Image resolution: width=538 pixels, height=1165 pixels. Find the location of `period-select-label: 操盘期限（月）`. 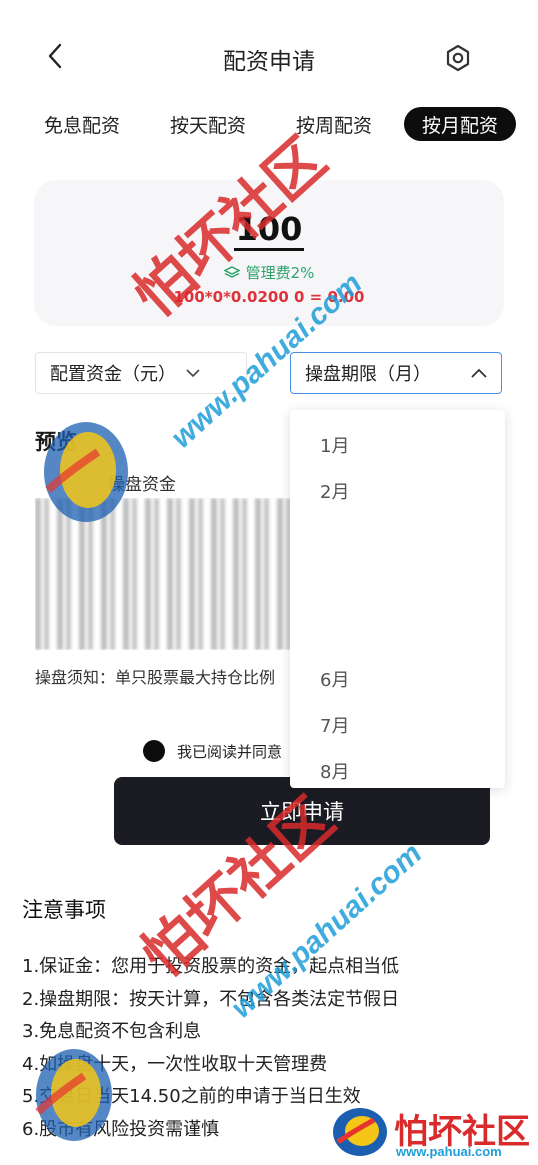

period-select-label: 操盘期限（月） is located at coordinates (368, 374).